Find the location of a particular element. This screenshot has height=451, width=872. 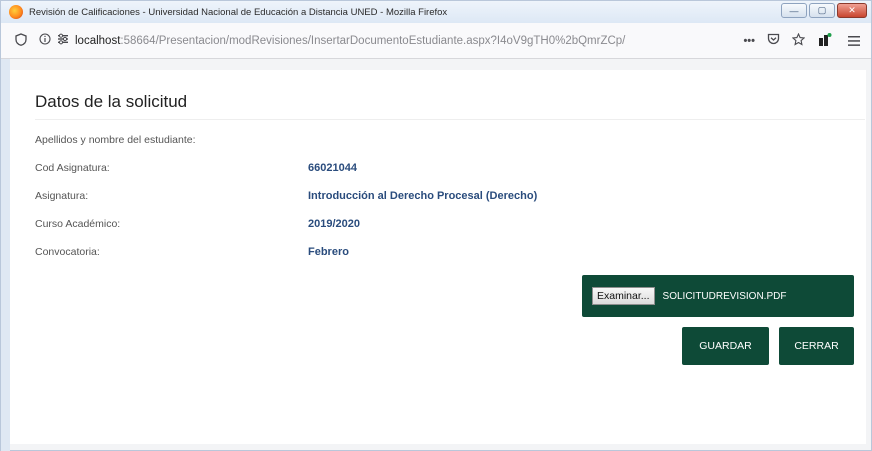

selected-file-name: SOLICITUDREVISION.PDF is located at coordinates (724, 296).